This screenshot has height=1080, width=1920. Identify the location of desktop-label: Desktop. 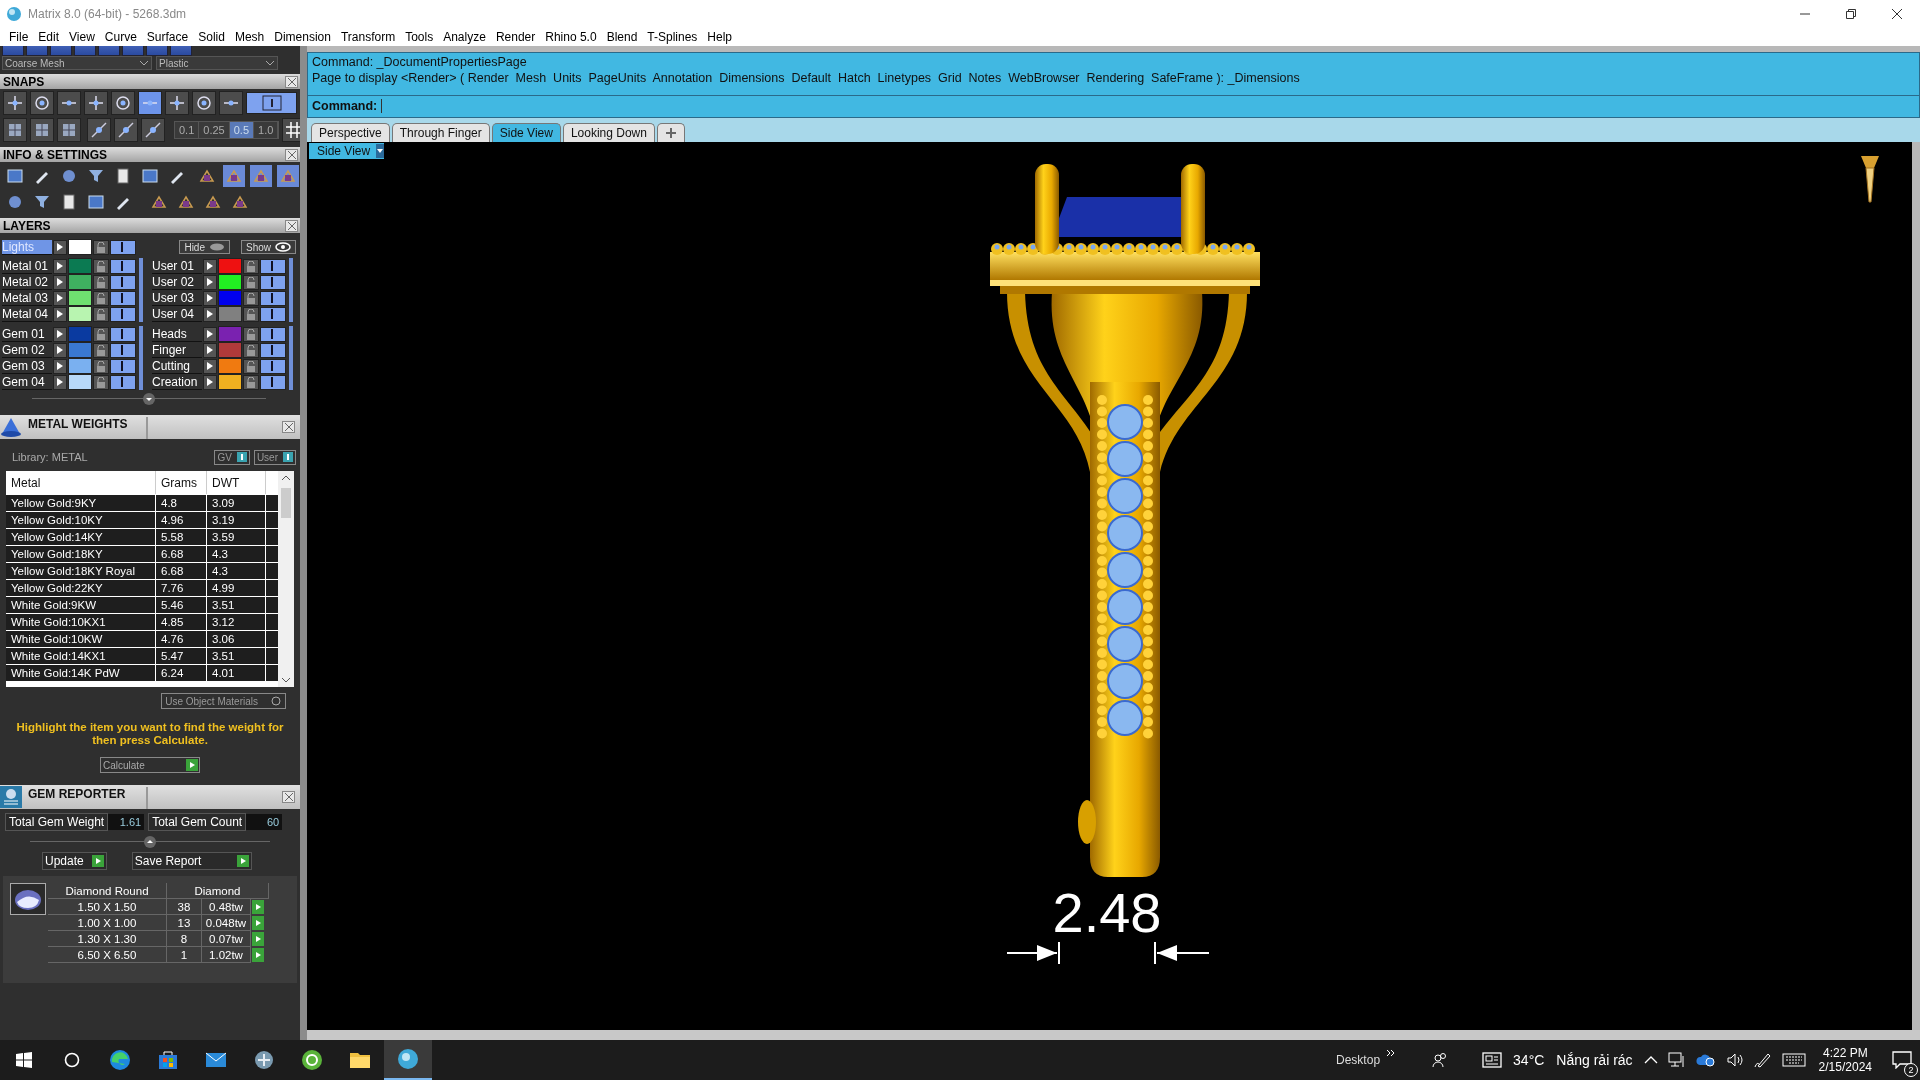
(1358, 1060).